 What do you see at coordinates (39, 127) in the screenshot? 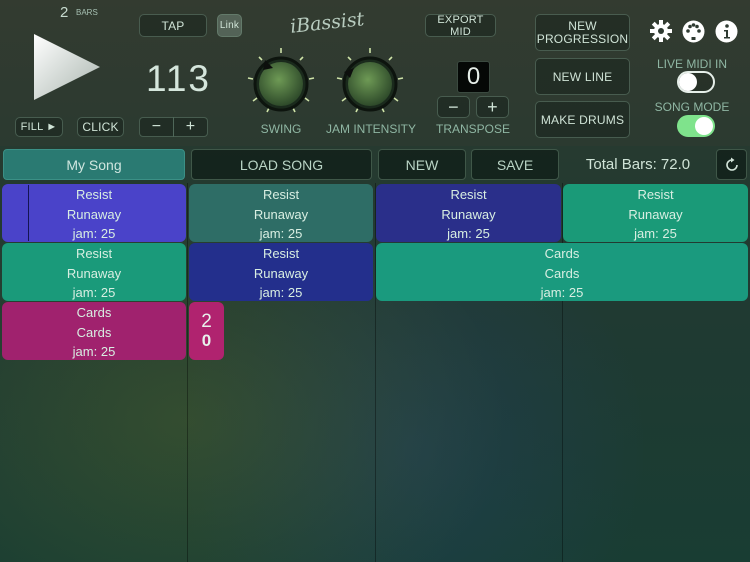
I see `fill-button: FILL ►` at bounding box center [39, 127].